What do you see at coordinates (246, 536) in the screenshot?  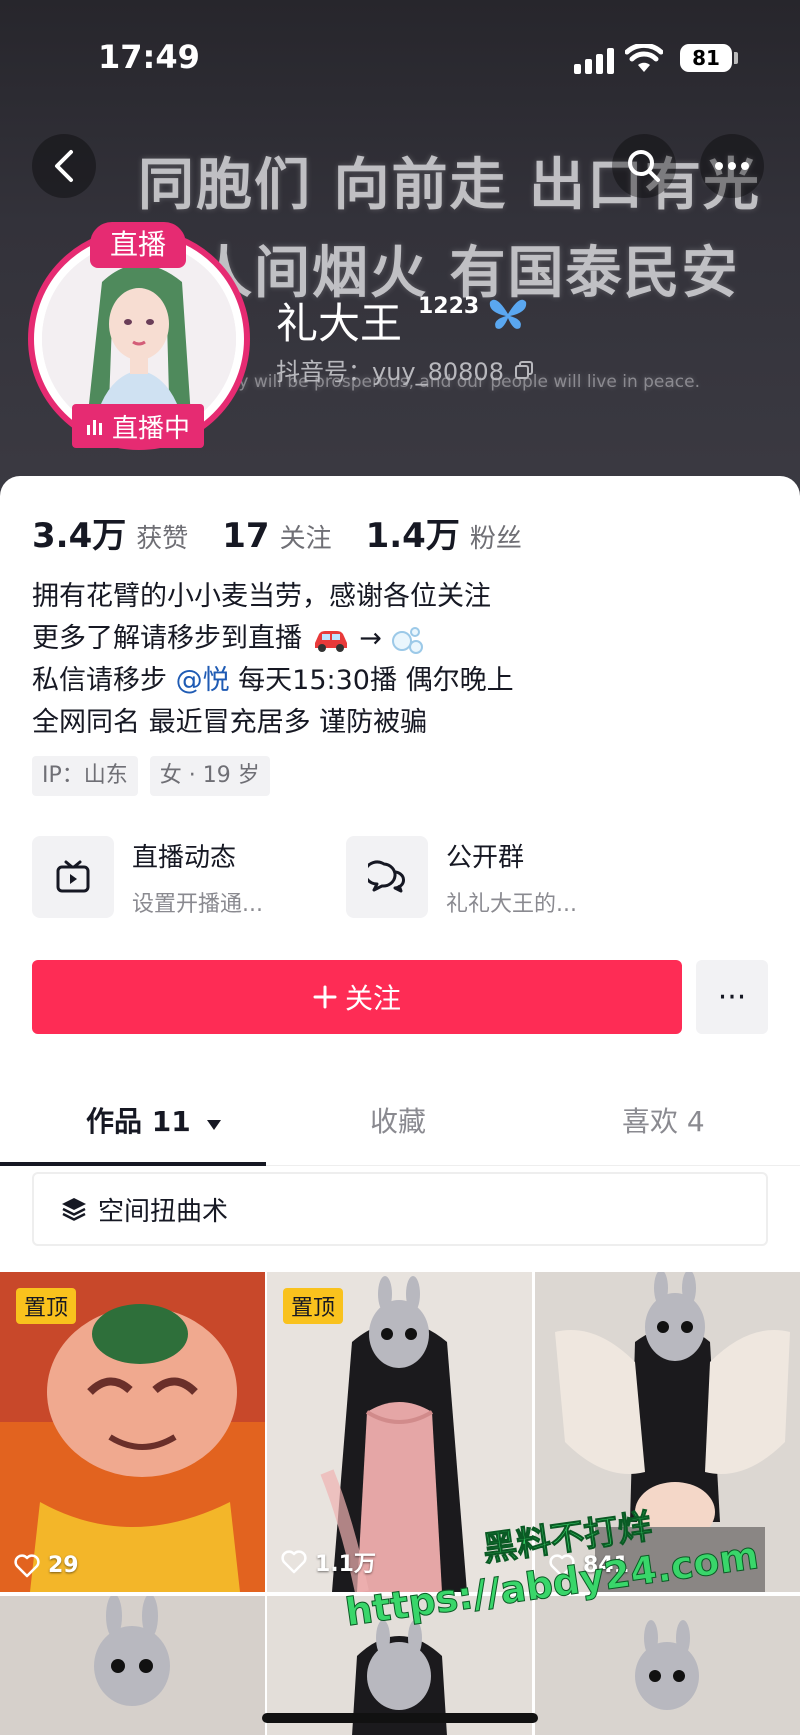 I see `stat-following-num: 17` at bounding box center [246, 536].